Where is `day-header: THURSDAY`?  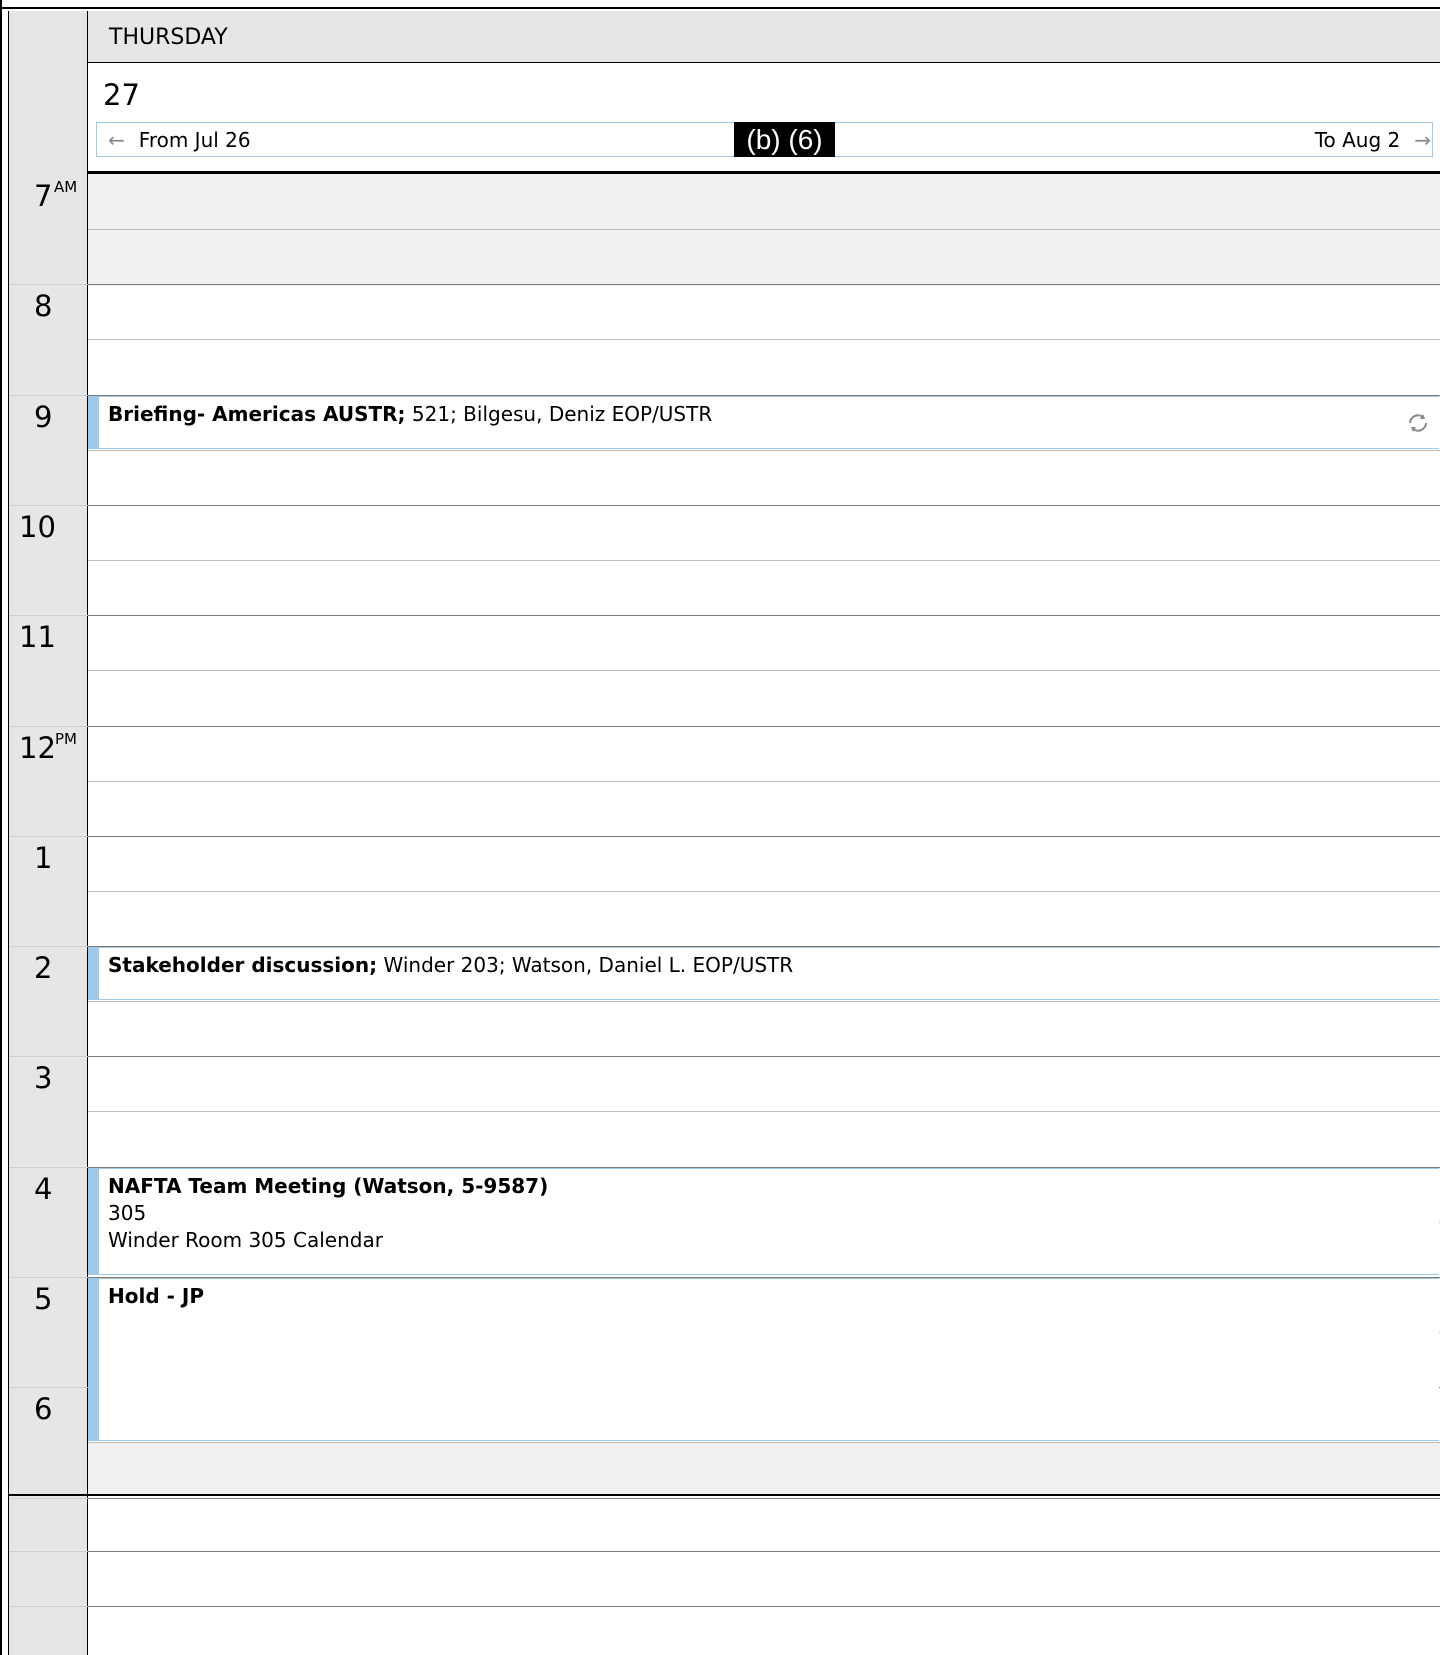 day-header: THURSDAY is located at coordinates (764, 37).